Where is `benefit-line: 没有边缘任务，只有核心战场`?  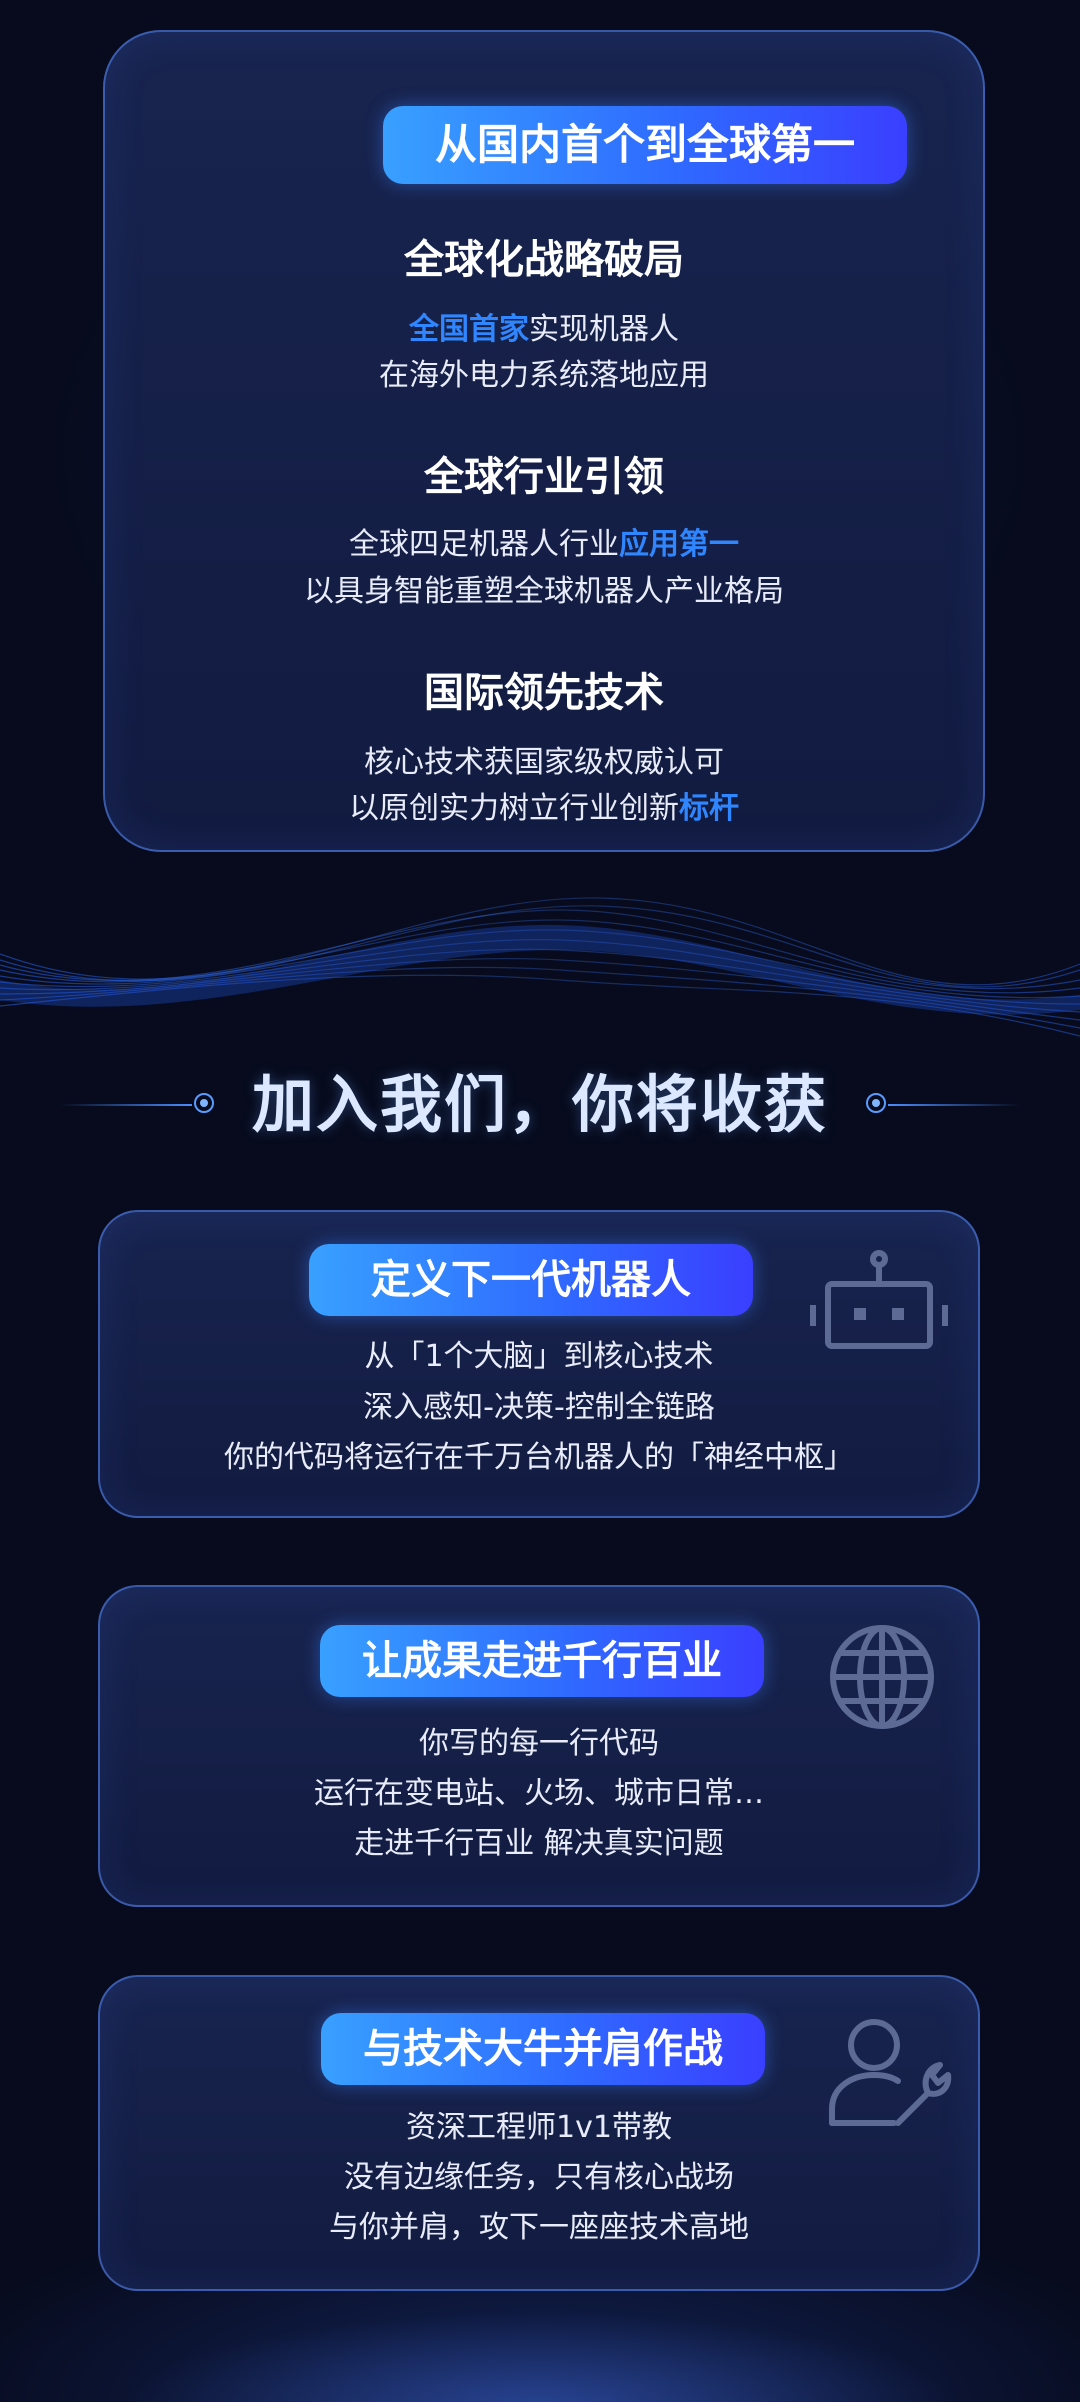
benefit-line: 没有边缘任务，只有核心战场 is located at coordinates (539, 2177).